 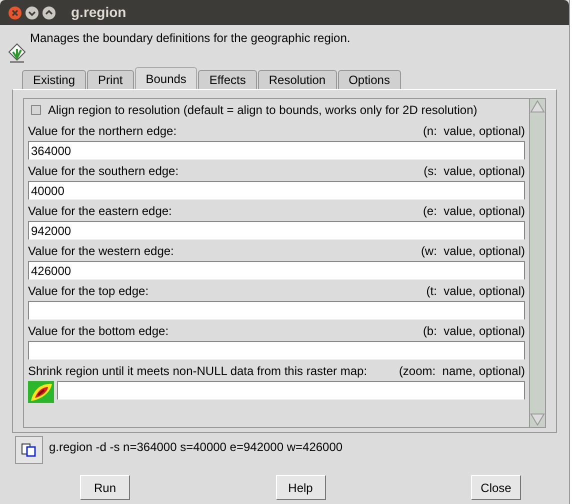 I want to click on dialog-button: Run, so click(x=105, y=487).